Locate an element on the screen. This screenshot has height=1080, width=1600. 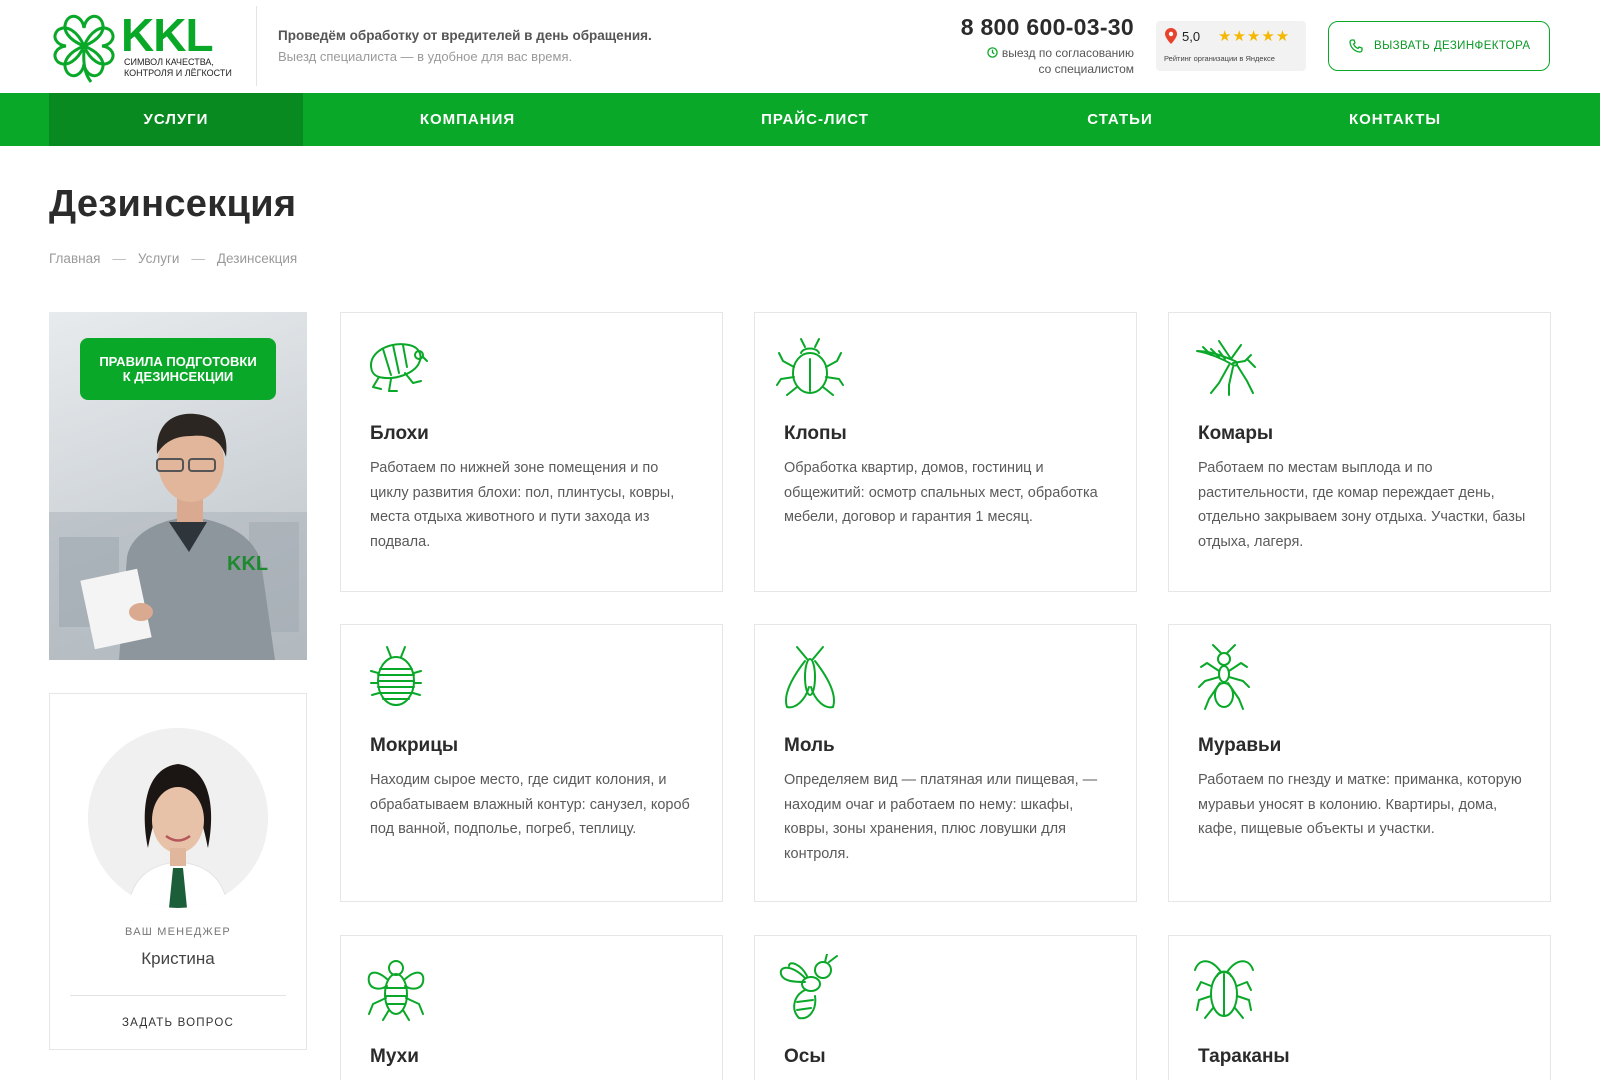
card-title: Мухи is located at coordinates (394, 1056).